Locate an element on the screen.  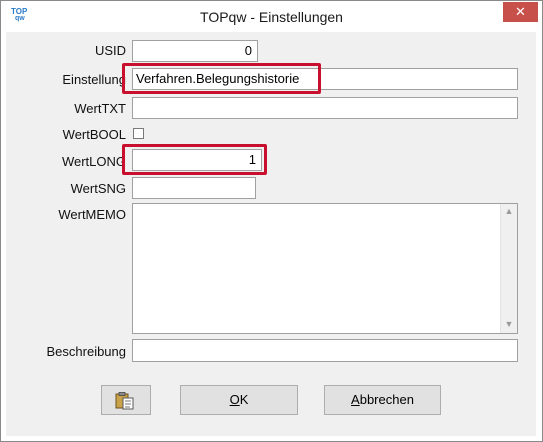
cancel-button: Abbrechen is located at coordinates (382, 400).